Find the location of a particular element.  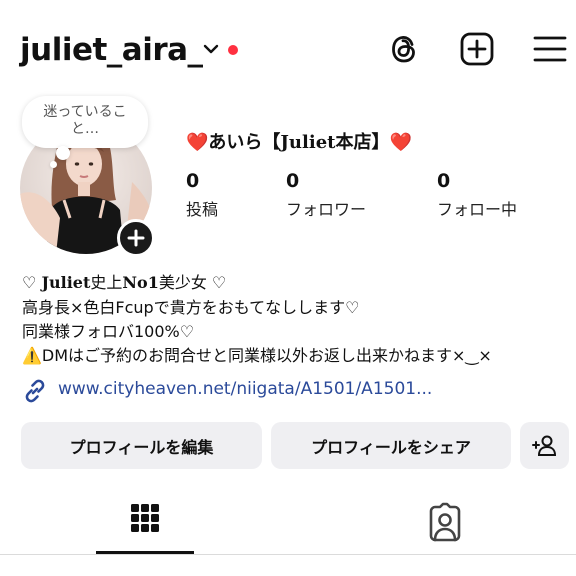

bio-line-1-rest: 史上 is located at coordinates (106, 282).